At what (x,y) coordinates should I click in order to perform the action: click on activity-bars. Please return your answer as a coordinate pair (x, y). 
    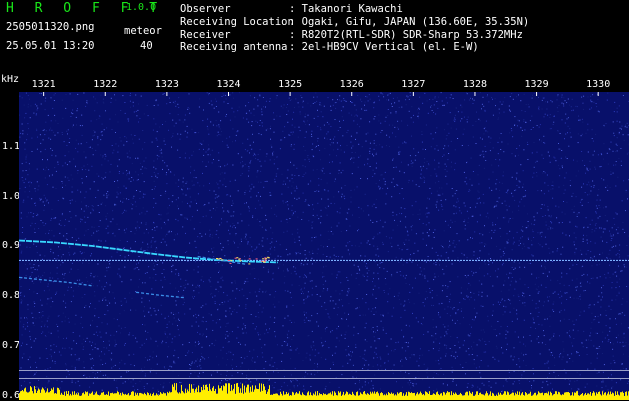
    Looking at the image, I should click on (324, 391).